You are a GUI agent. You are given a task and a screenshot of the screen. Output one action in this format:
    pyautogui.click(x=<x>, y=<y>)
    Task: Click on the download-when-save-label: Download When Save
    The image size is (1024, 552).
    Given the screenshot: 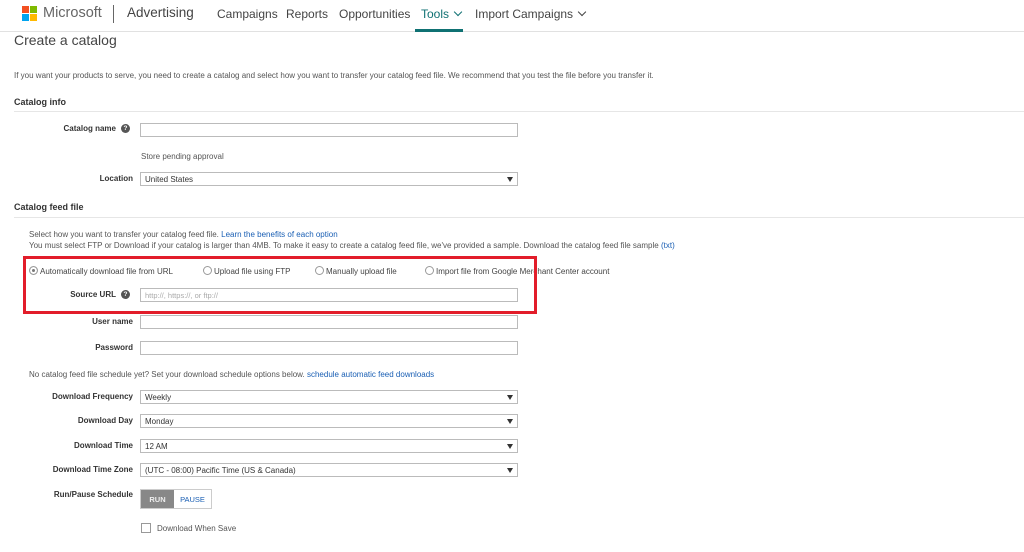 What is the action you would take?
    pyautogui.click(x=197, y=528)
    